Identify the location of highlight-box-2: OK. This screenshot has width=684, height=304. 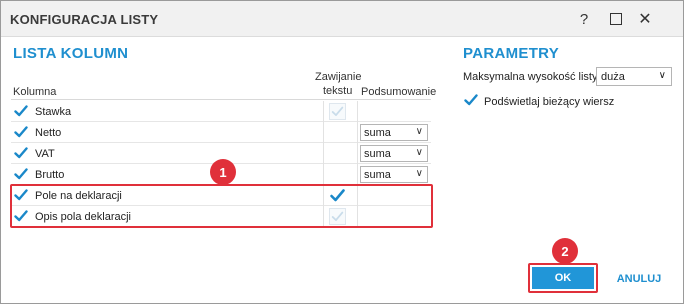
(563, 278).